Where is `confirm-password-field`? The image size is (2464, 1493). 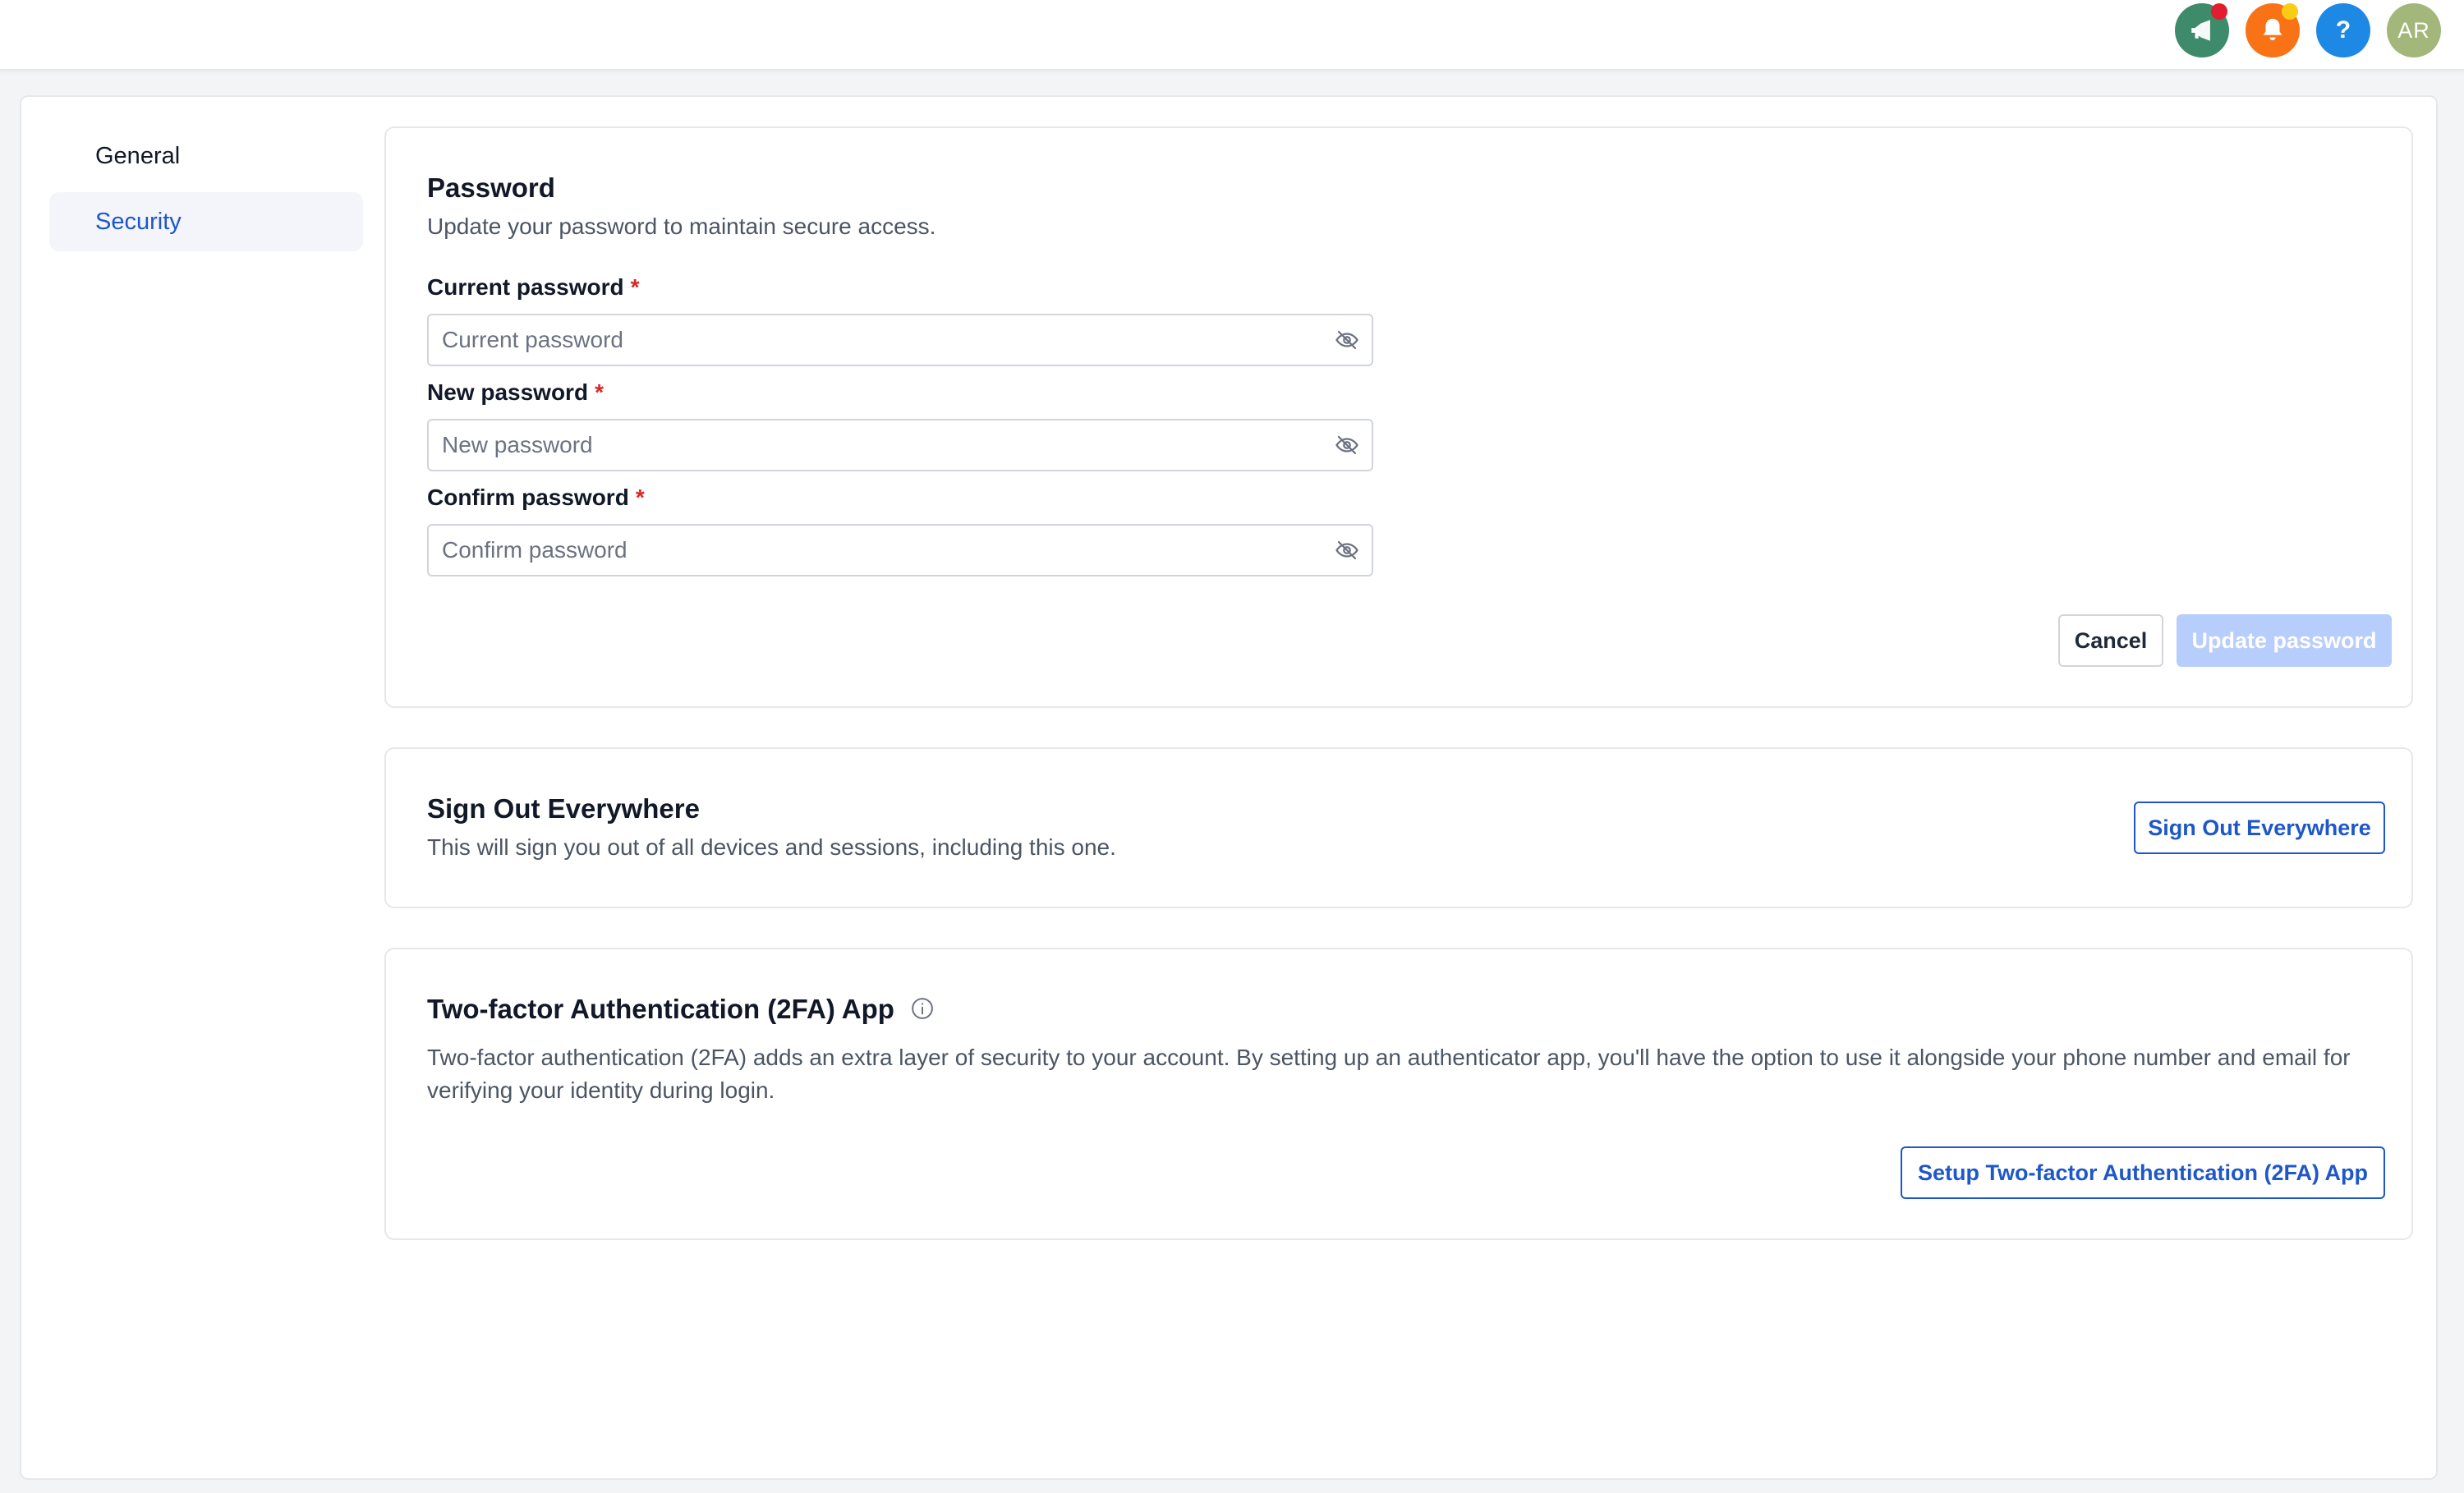
confirm-password-field is located at coordinates (900, 550).